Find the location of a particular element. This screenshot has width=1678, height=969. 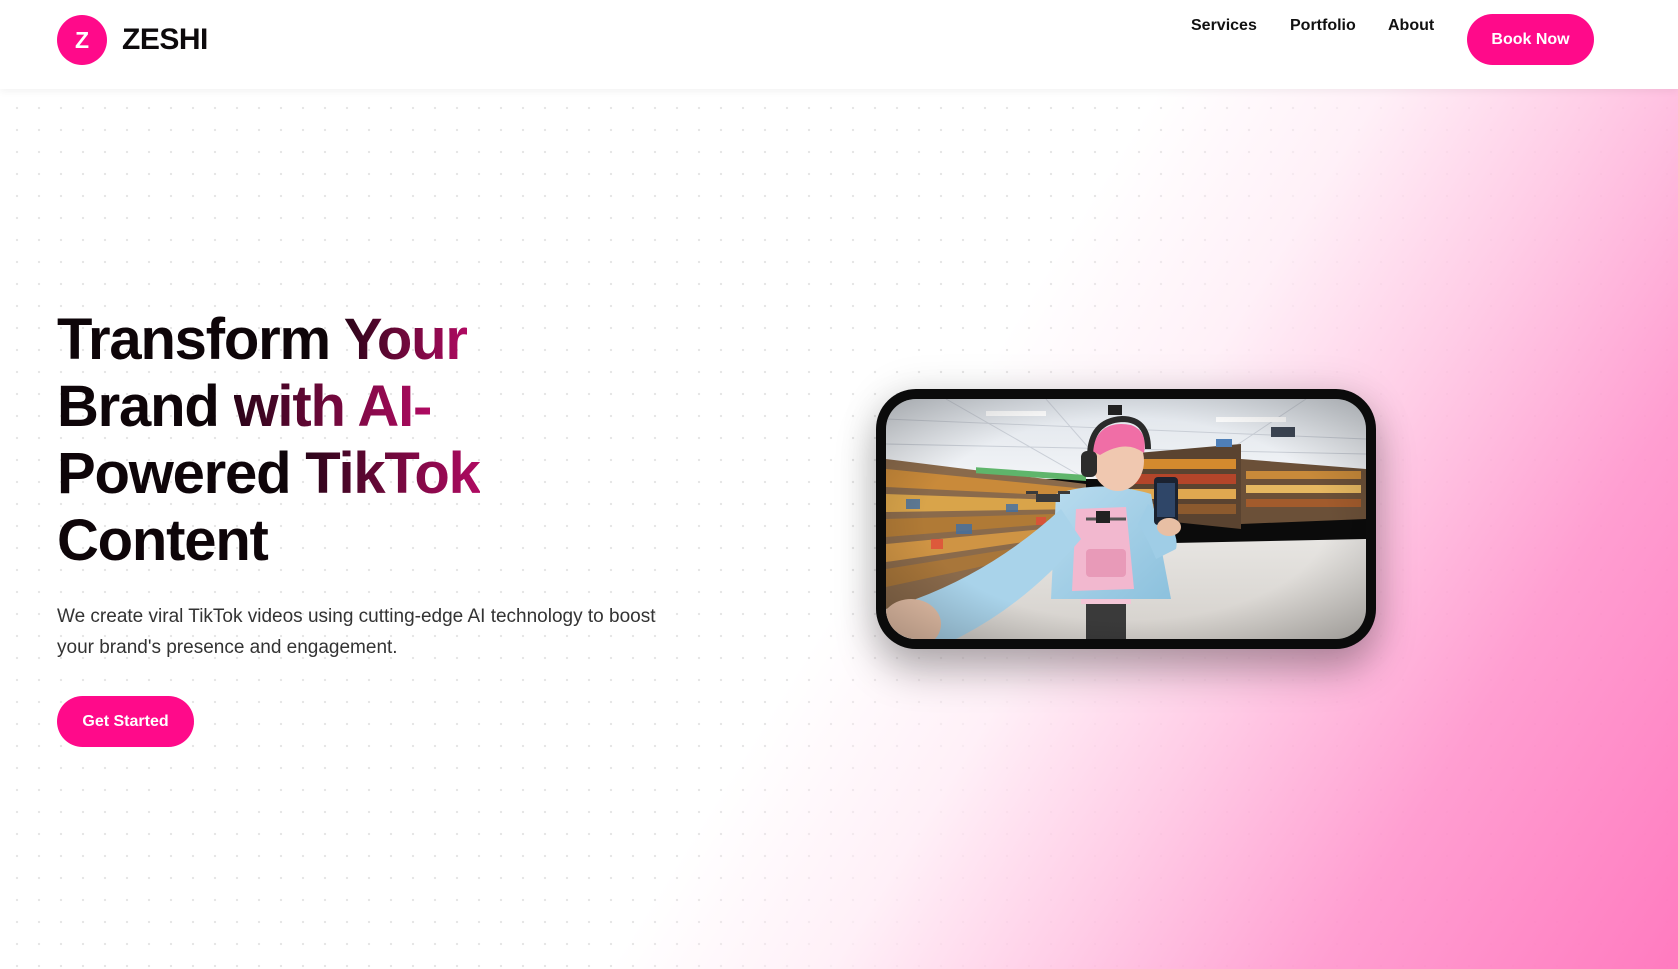

supermarket-video-image is located at coordinates (1126, 519).